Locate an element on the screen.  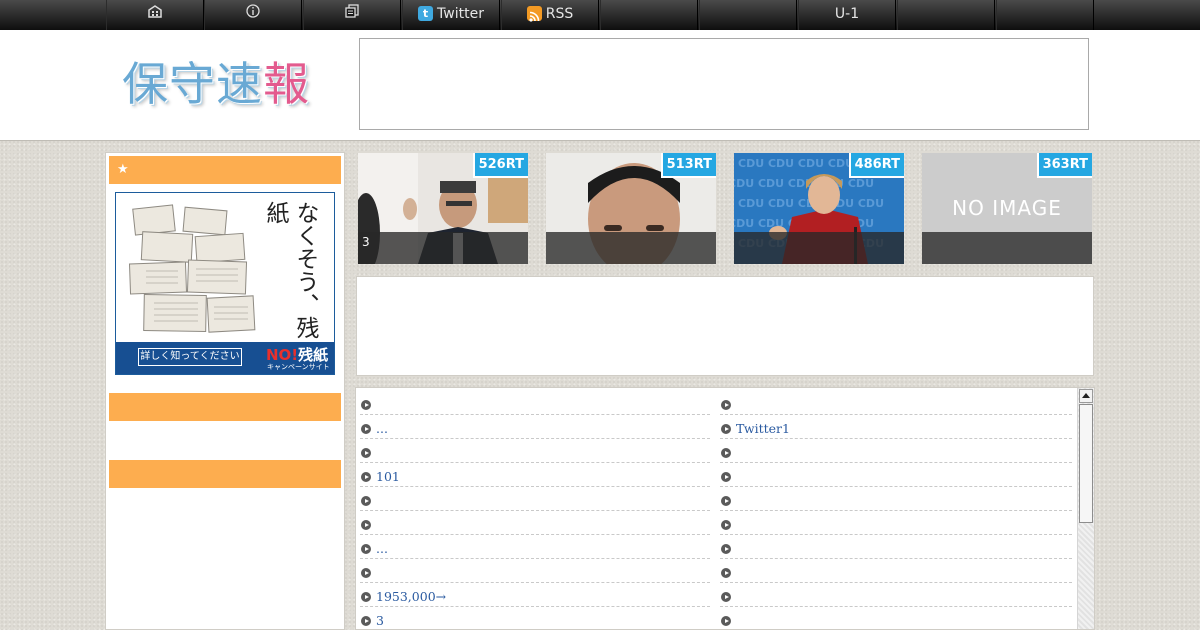
logo-text-accent: 報 is located at coordinates (286, 84).